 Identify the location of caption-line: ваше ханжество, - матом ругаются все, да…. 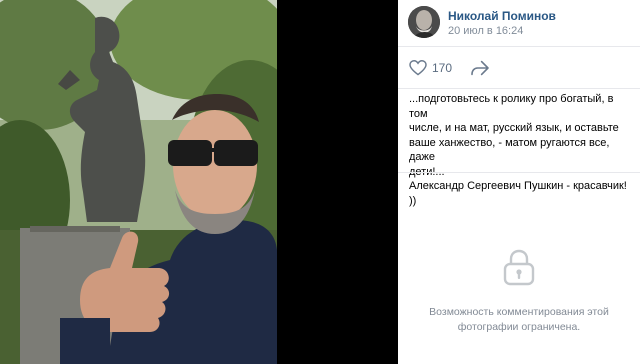
(509, 150).